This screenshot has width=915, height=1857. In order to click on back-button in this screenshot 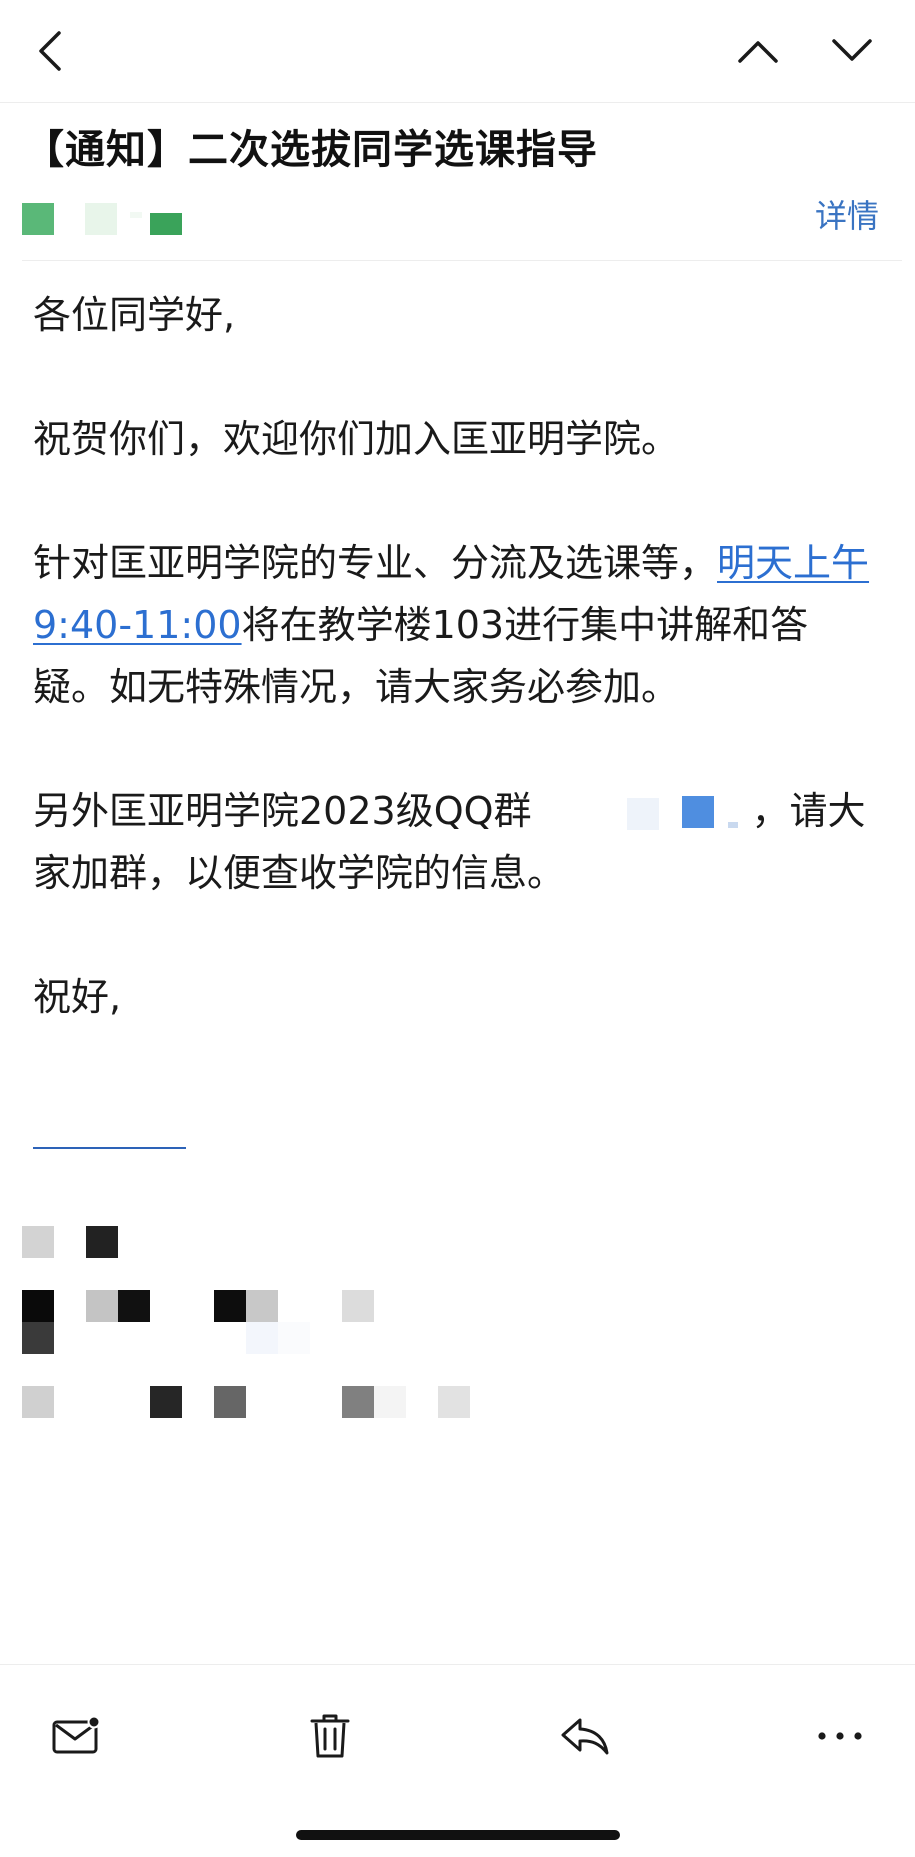, I will do `click(50, 51)`.